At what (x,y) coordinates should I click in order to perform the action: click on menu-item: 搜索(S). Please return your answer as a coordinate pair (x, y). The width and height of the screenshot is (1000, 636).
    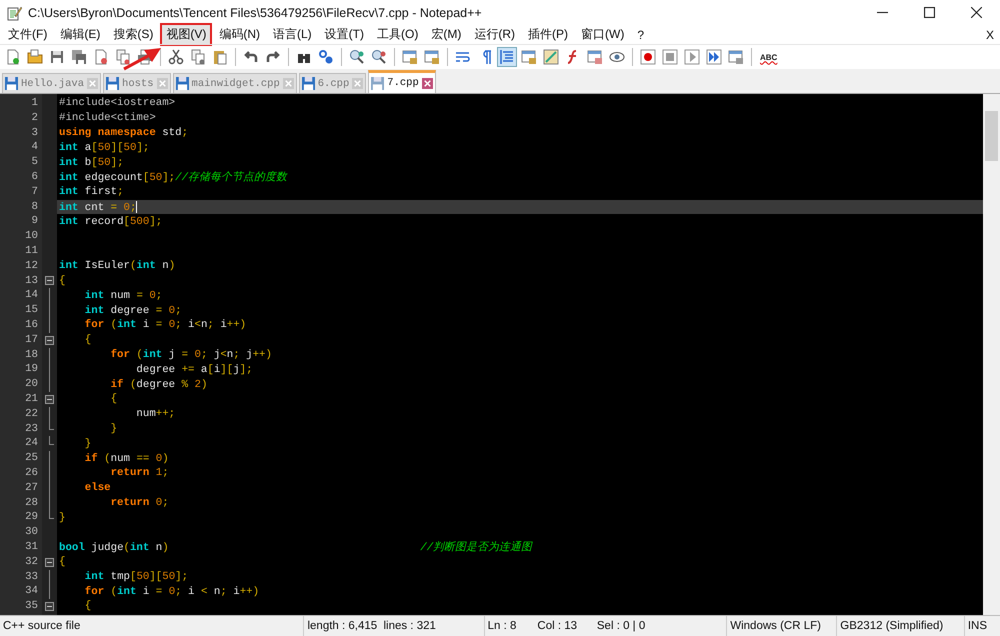
    Looking at the image, I should click on (133, 34).